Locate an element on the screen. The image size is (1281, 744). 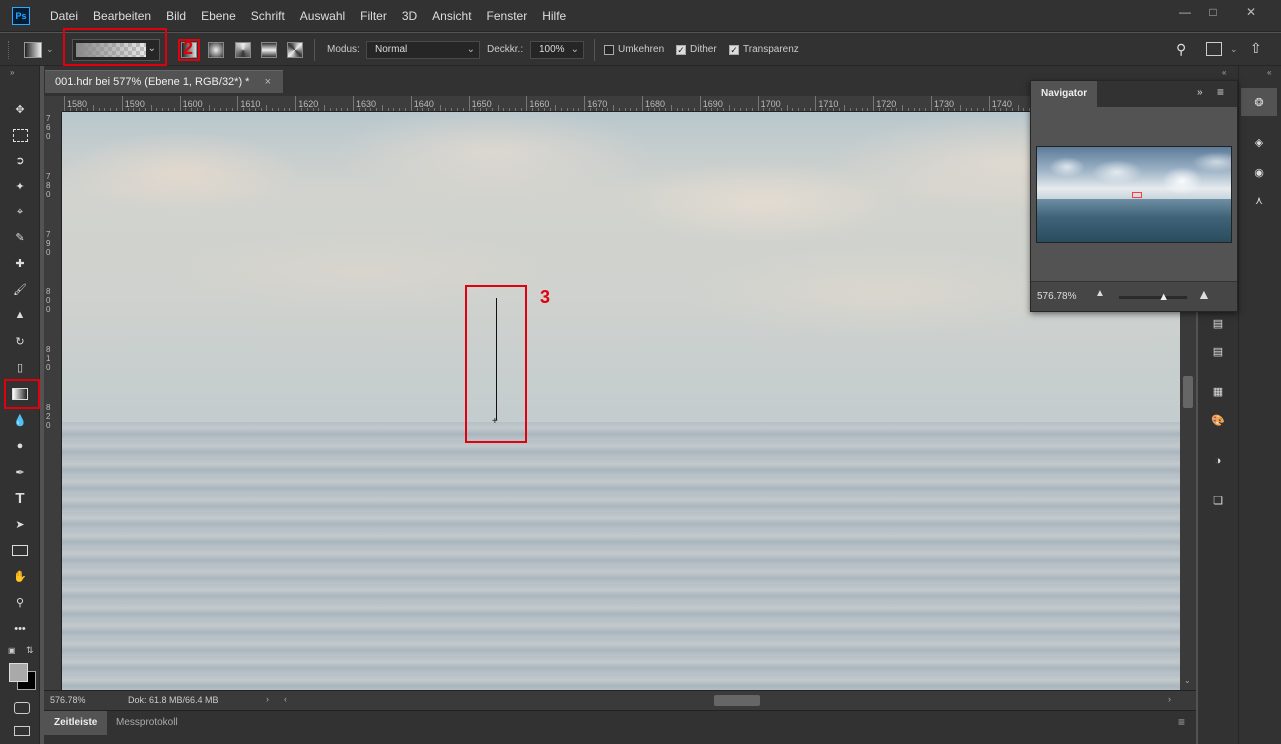
transparenz-checkbox: ✓ Transparenz is located at coordinates (764, 49).